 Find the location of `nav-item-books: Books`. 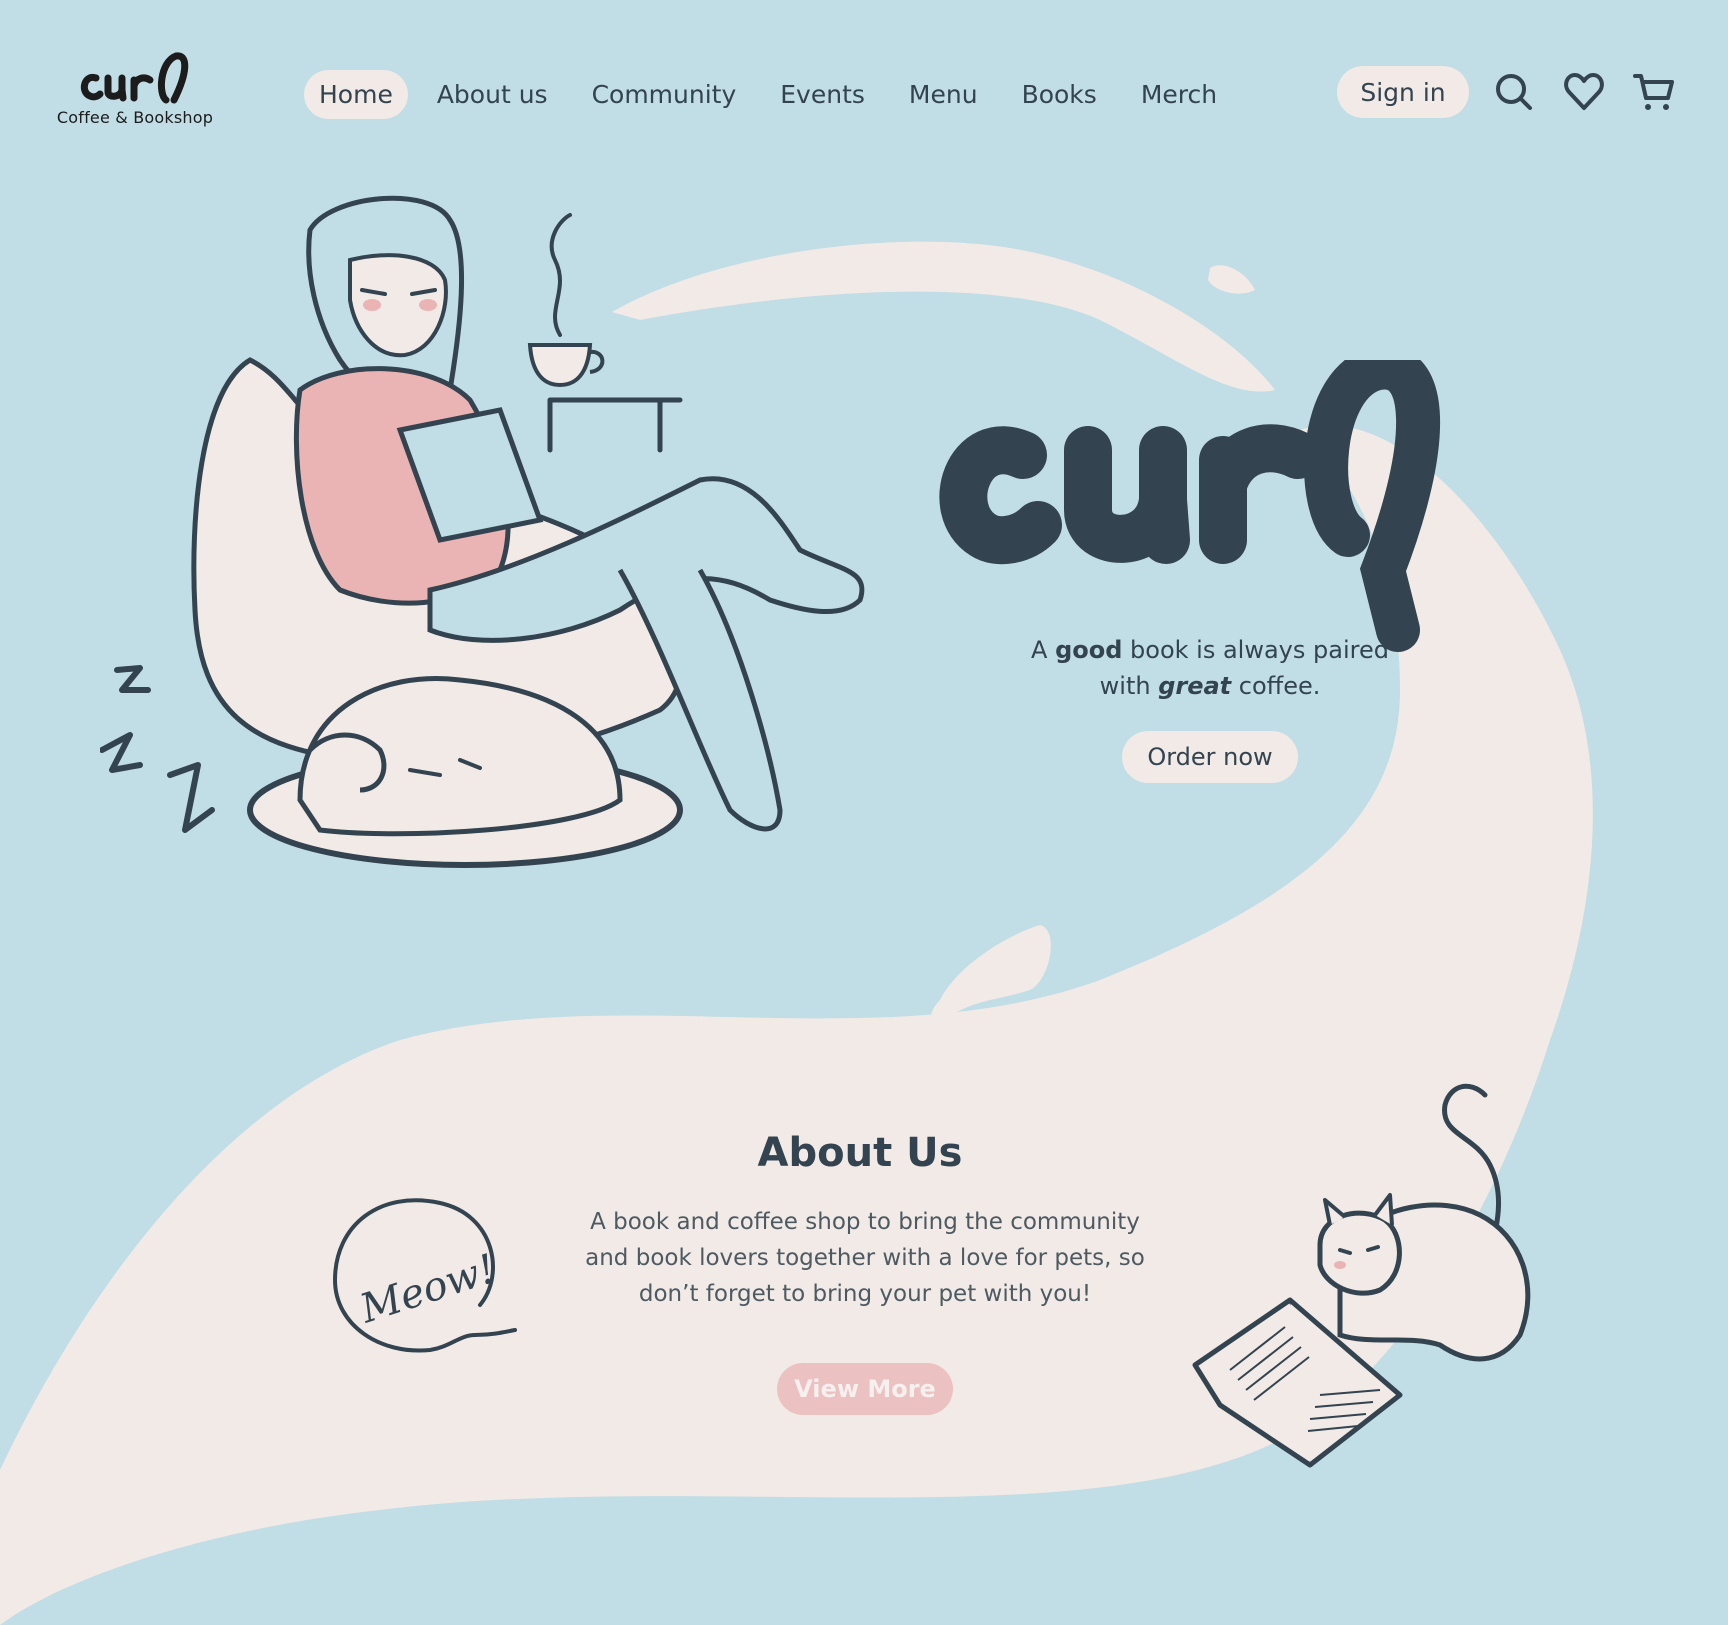

nav-item-books: Books is located at coordinates (1059, 94).